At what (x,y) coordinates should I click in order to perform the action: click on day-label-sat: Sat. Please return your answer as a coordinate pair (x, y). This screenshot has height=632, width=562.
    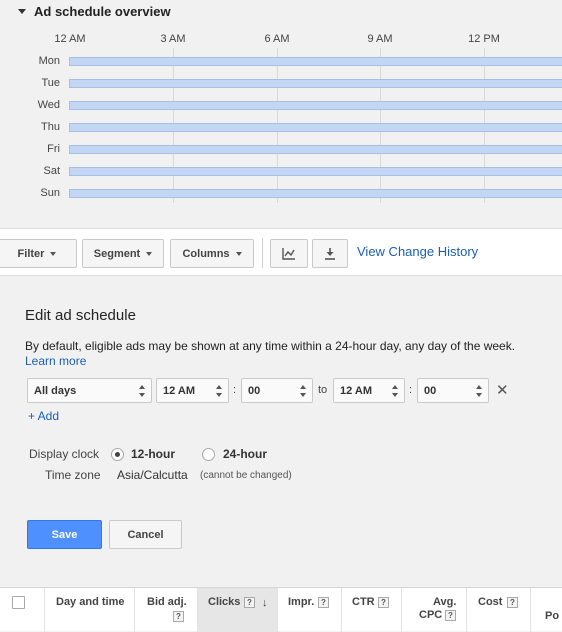
    Looking at the image, I should click on (51, 171).